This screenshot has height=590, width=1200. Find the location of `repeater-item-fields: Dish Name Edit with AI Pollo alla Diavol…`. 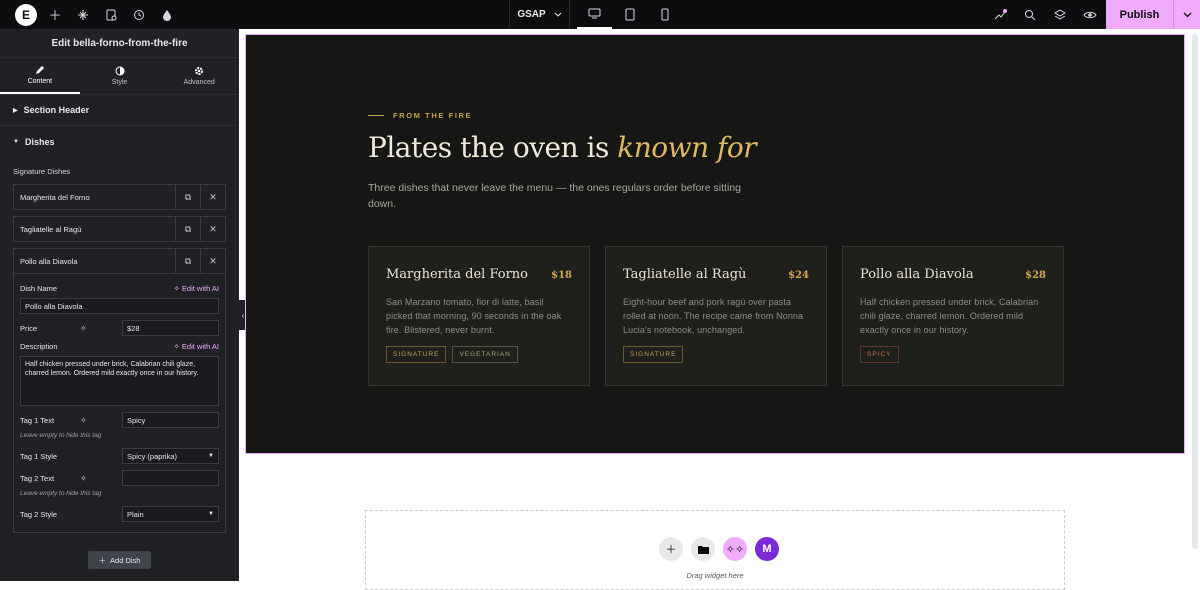

repeater-item-fields: Dish Name Edit with AI Pollo alla Diavol… is located at coordinates (119, 403).